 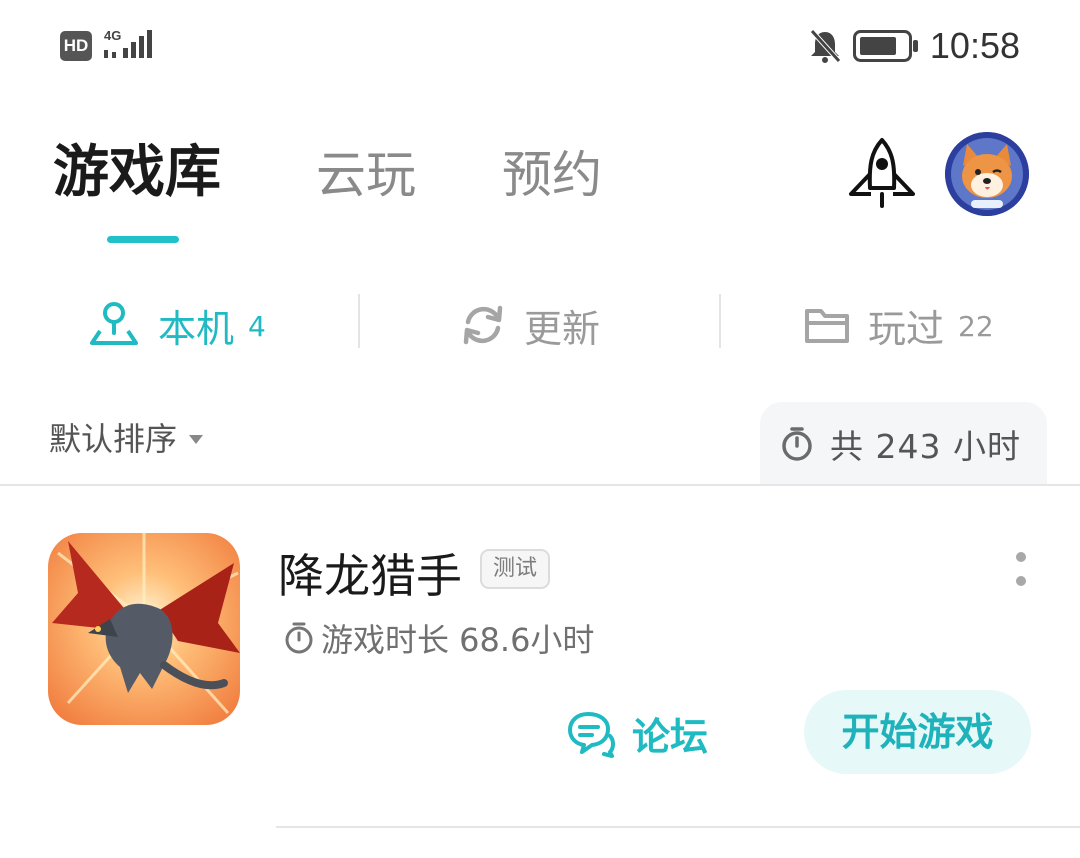 I want to click on start-game-button: 开始游戏, so click(x=917, y=732).